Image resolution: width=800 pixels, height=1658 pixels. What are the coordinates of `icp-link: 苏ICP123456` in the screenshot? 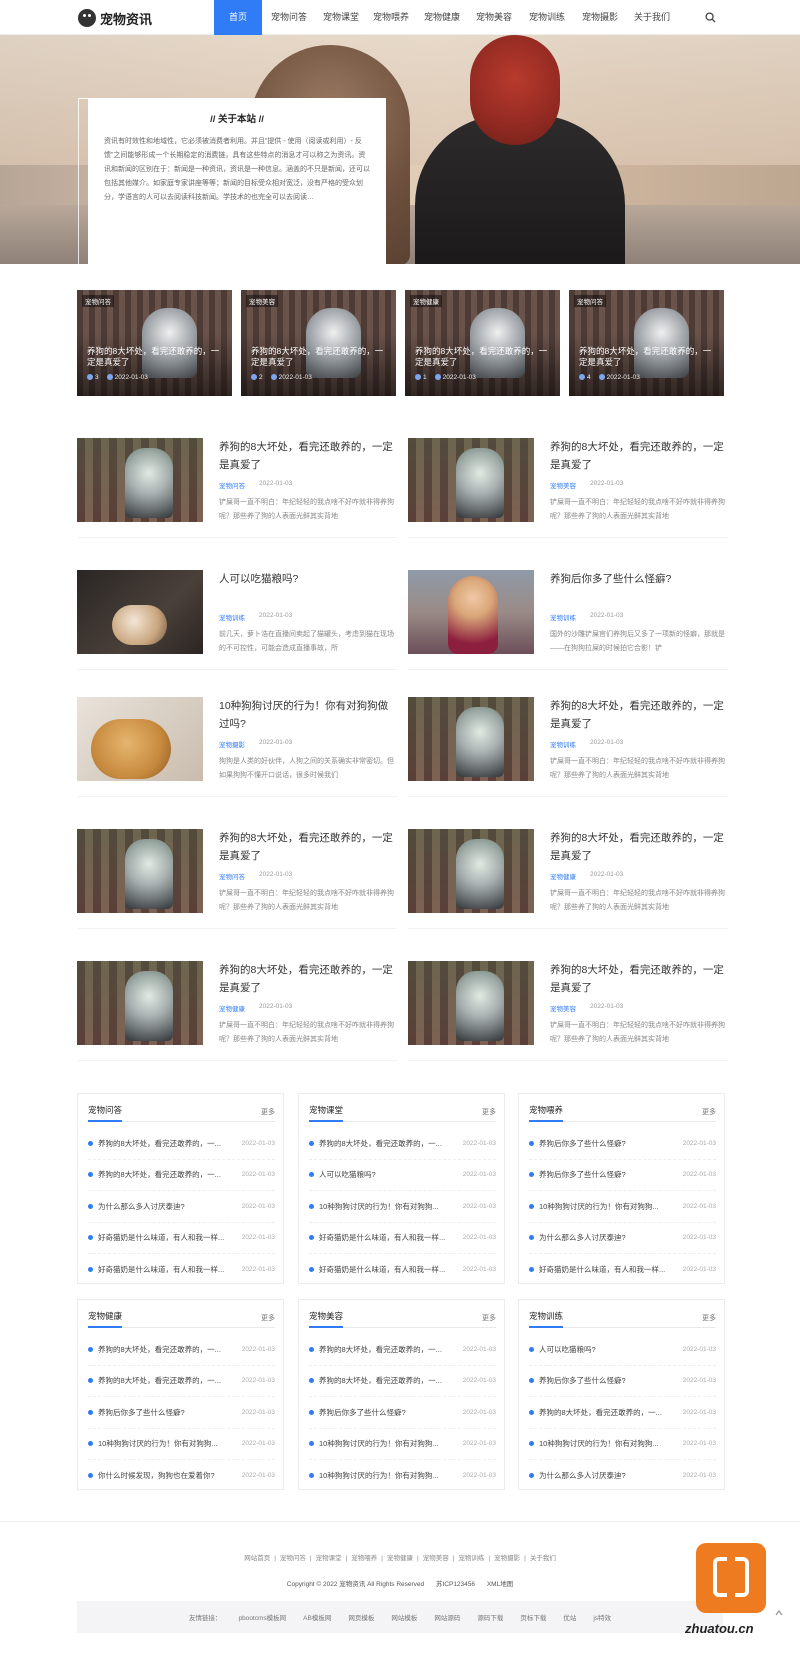 It's located at (455, 1584).